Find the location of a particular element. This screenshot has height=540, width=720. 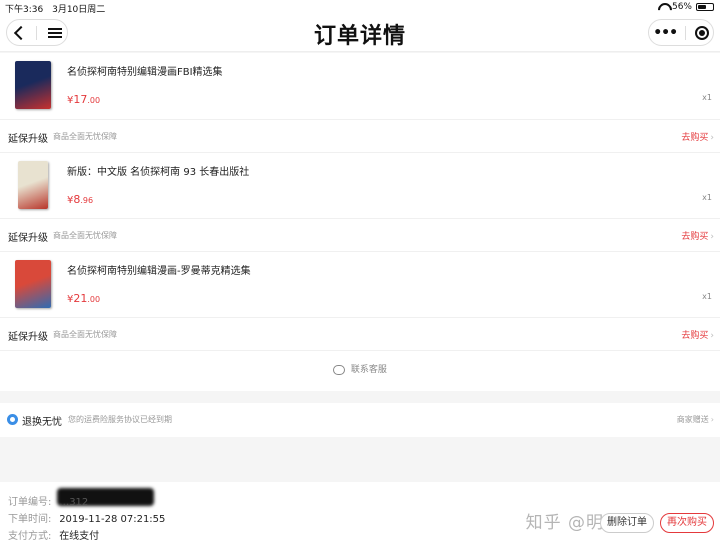

order-number-label: 订单编号: is located at coordinates (30, 502).